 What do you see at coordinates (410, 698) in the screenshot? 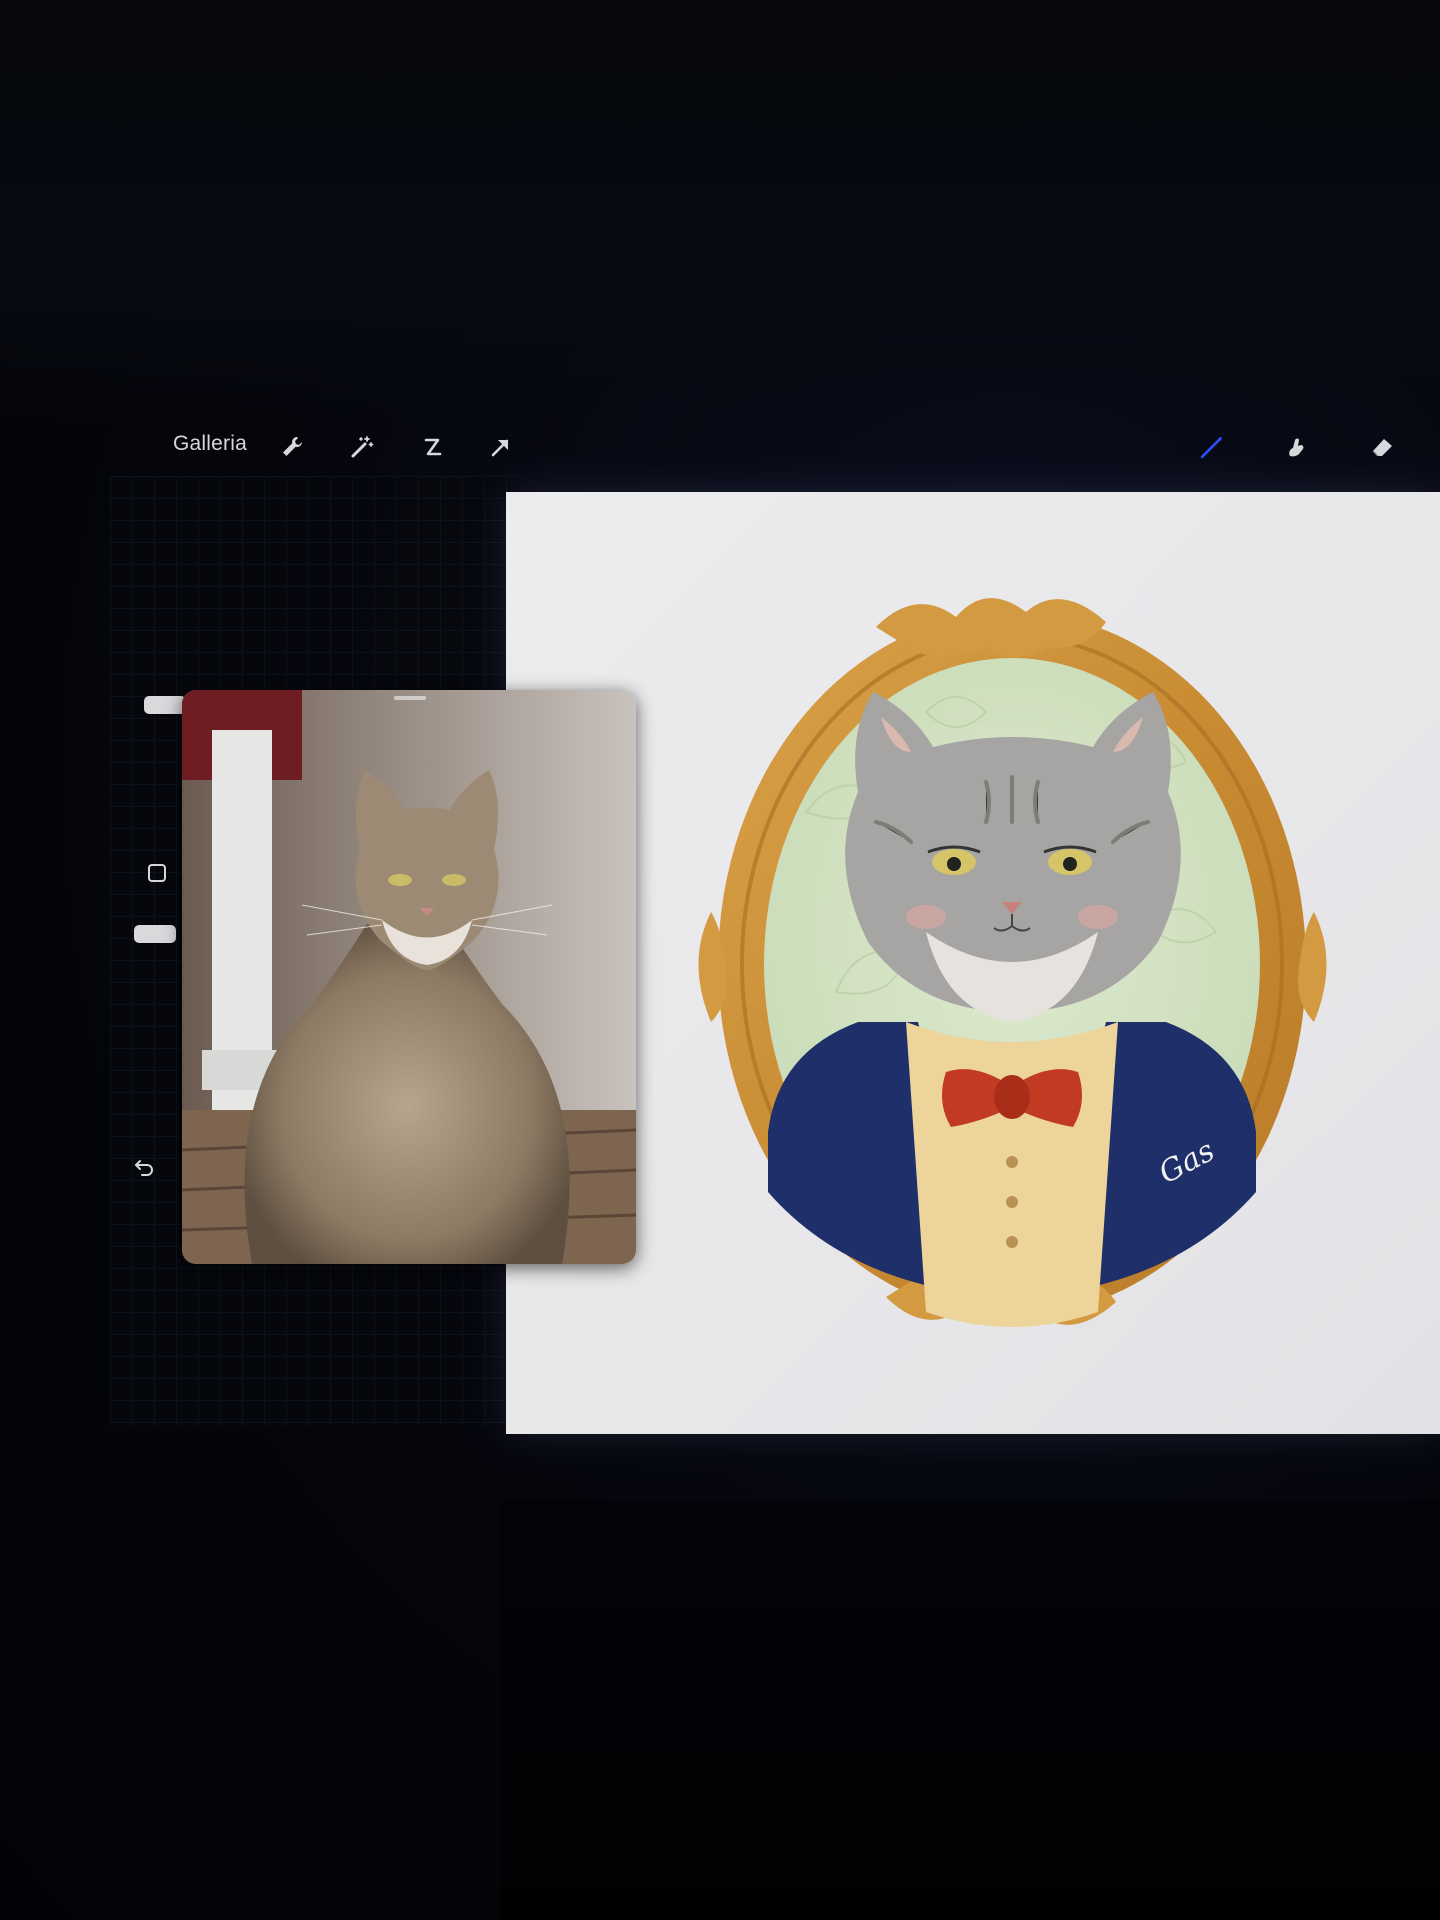
I see `reference-drag-handle` at bounding box center [410, 698].